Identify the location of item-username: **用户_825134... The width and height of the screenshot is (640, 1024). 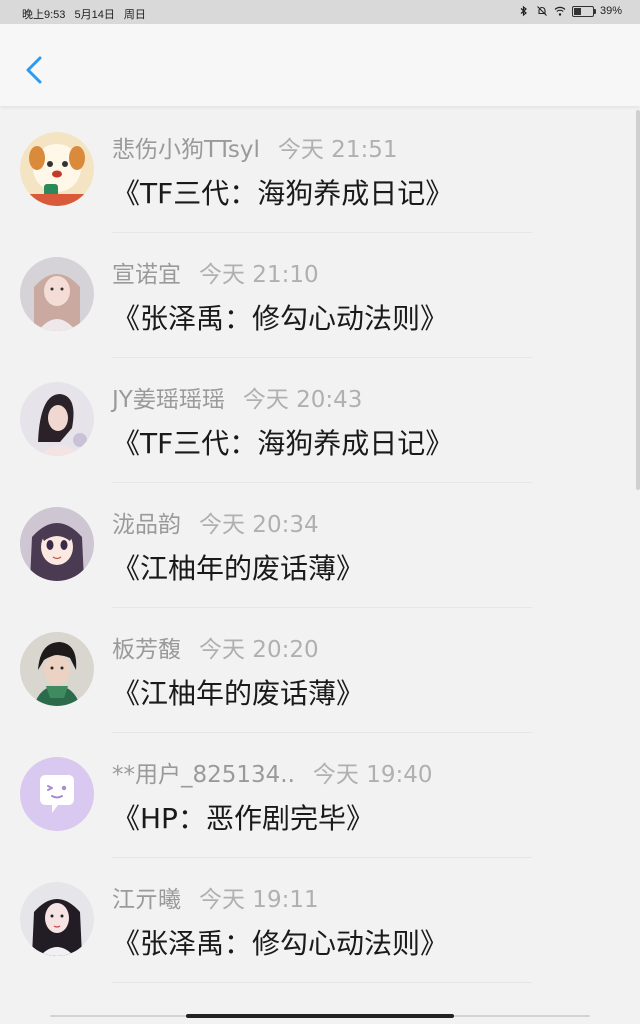
(203, 775).